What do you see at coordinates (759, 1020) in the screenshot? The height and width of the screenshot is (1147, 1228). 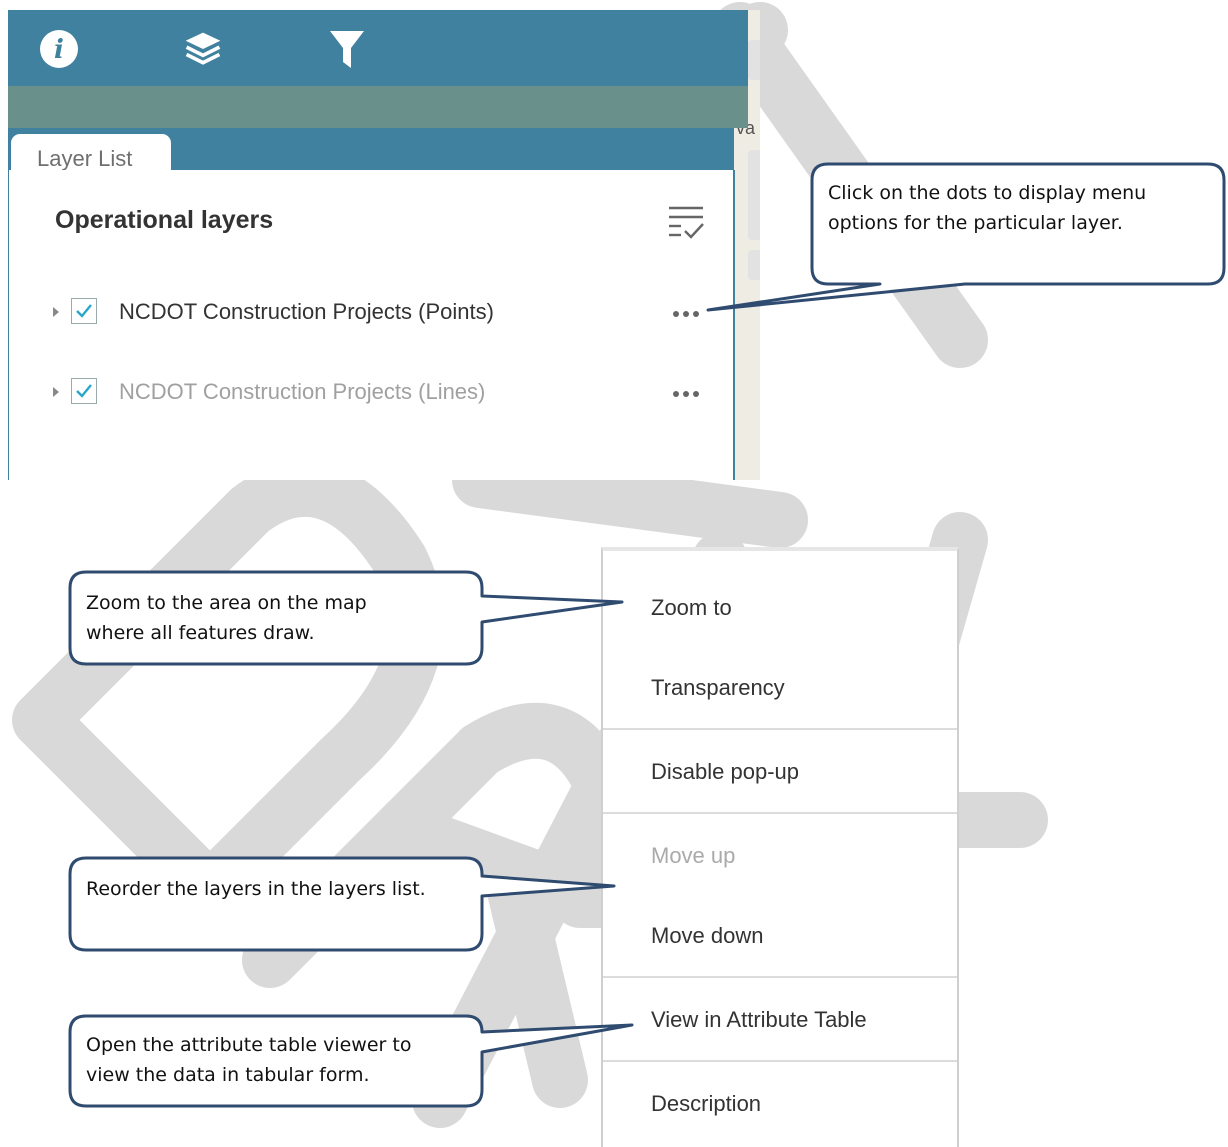 I see `menu-item-view-attribute-table: View in Attribute Table` at bounding box center [759, 1020].